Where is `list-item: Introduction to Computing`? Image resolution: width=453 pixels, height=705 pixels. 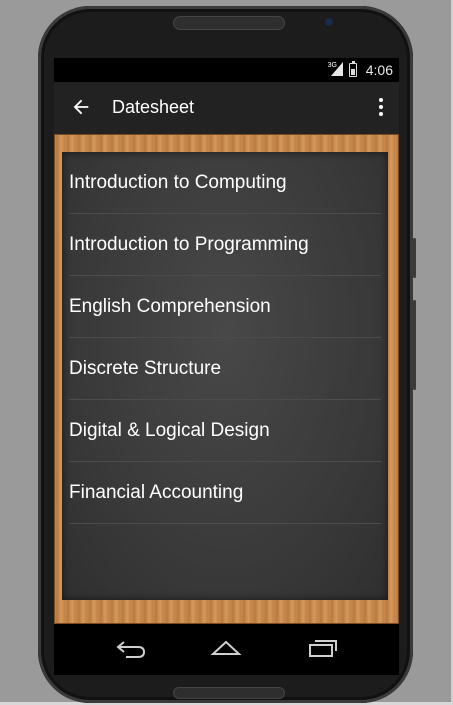 list-item: Introduction to Computing is located at coordinates (225, 183).